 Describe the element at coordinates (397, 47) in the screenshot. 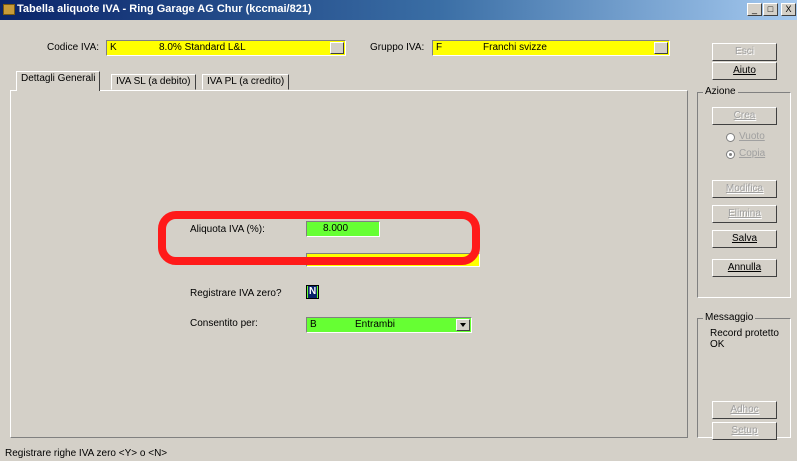

I see `gruppo-iva-label: Gruppo IVA:` at that location.